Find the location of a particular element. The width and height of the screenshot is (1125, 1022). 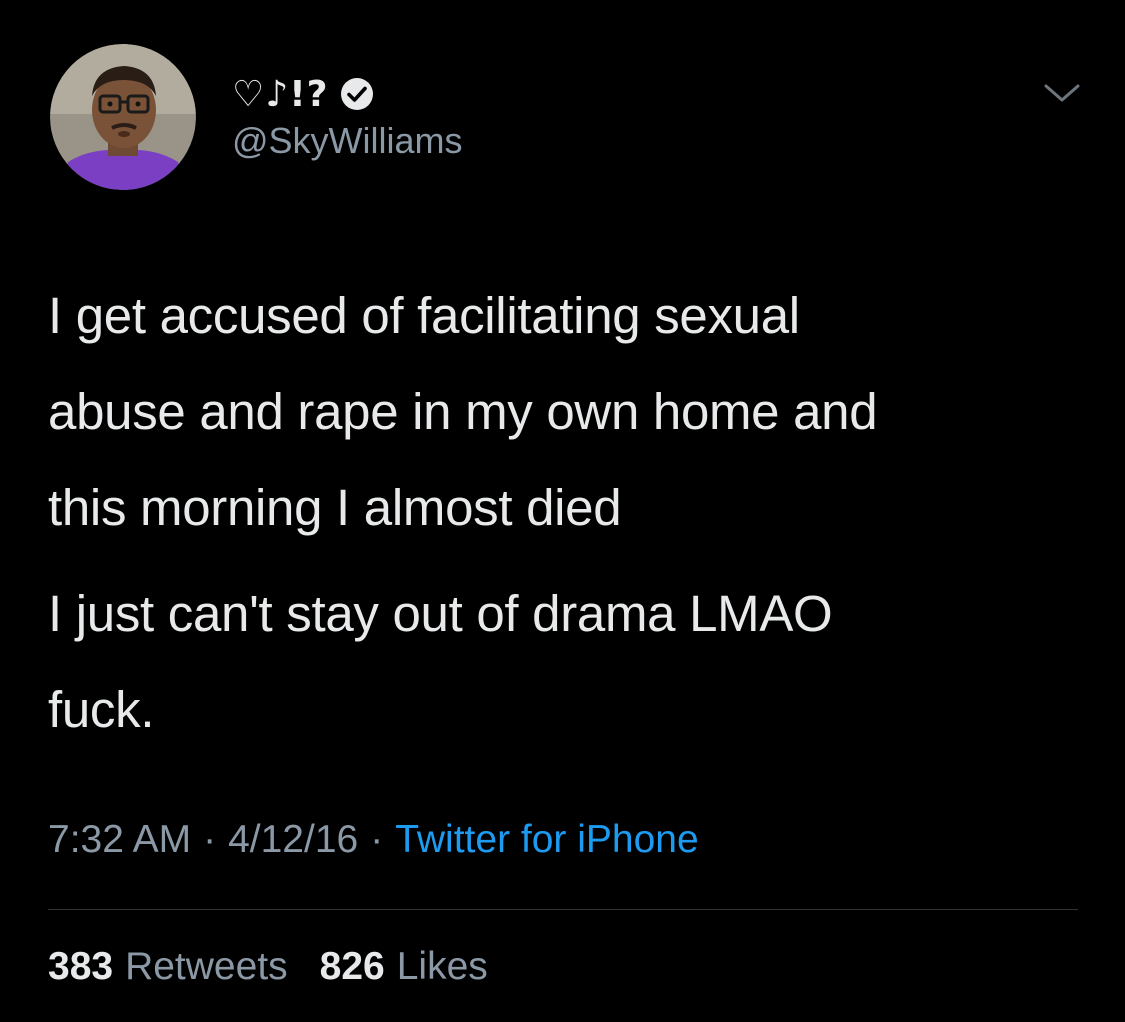

retweets-stat: 383 Retweets is located at coordinates (168, 967).